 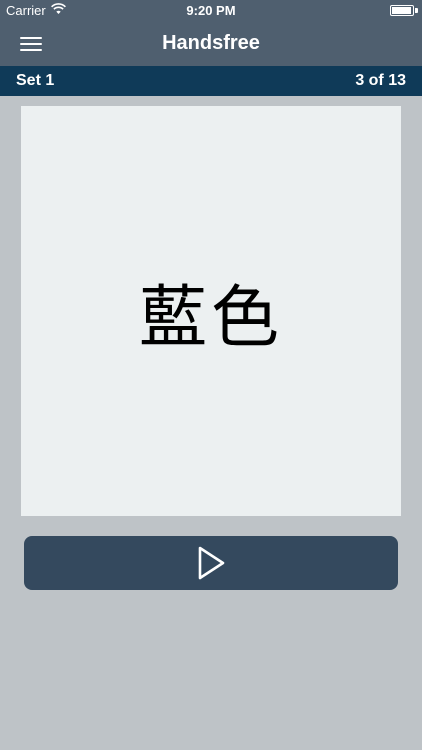 I want to click on navigation-bar: Handsfree, so click(x=211, y=44).